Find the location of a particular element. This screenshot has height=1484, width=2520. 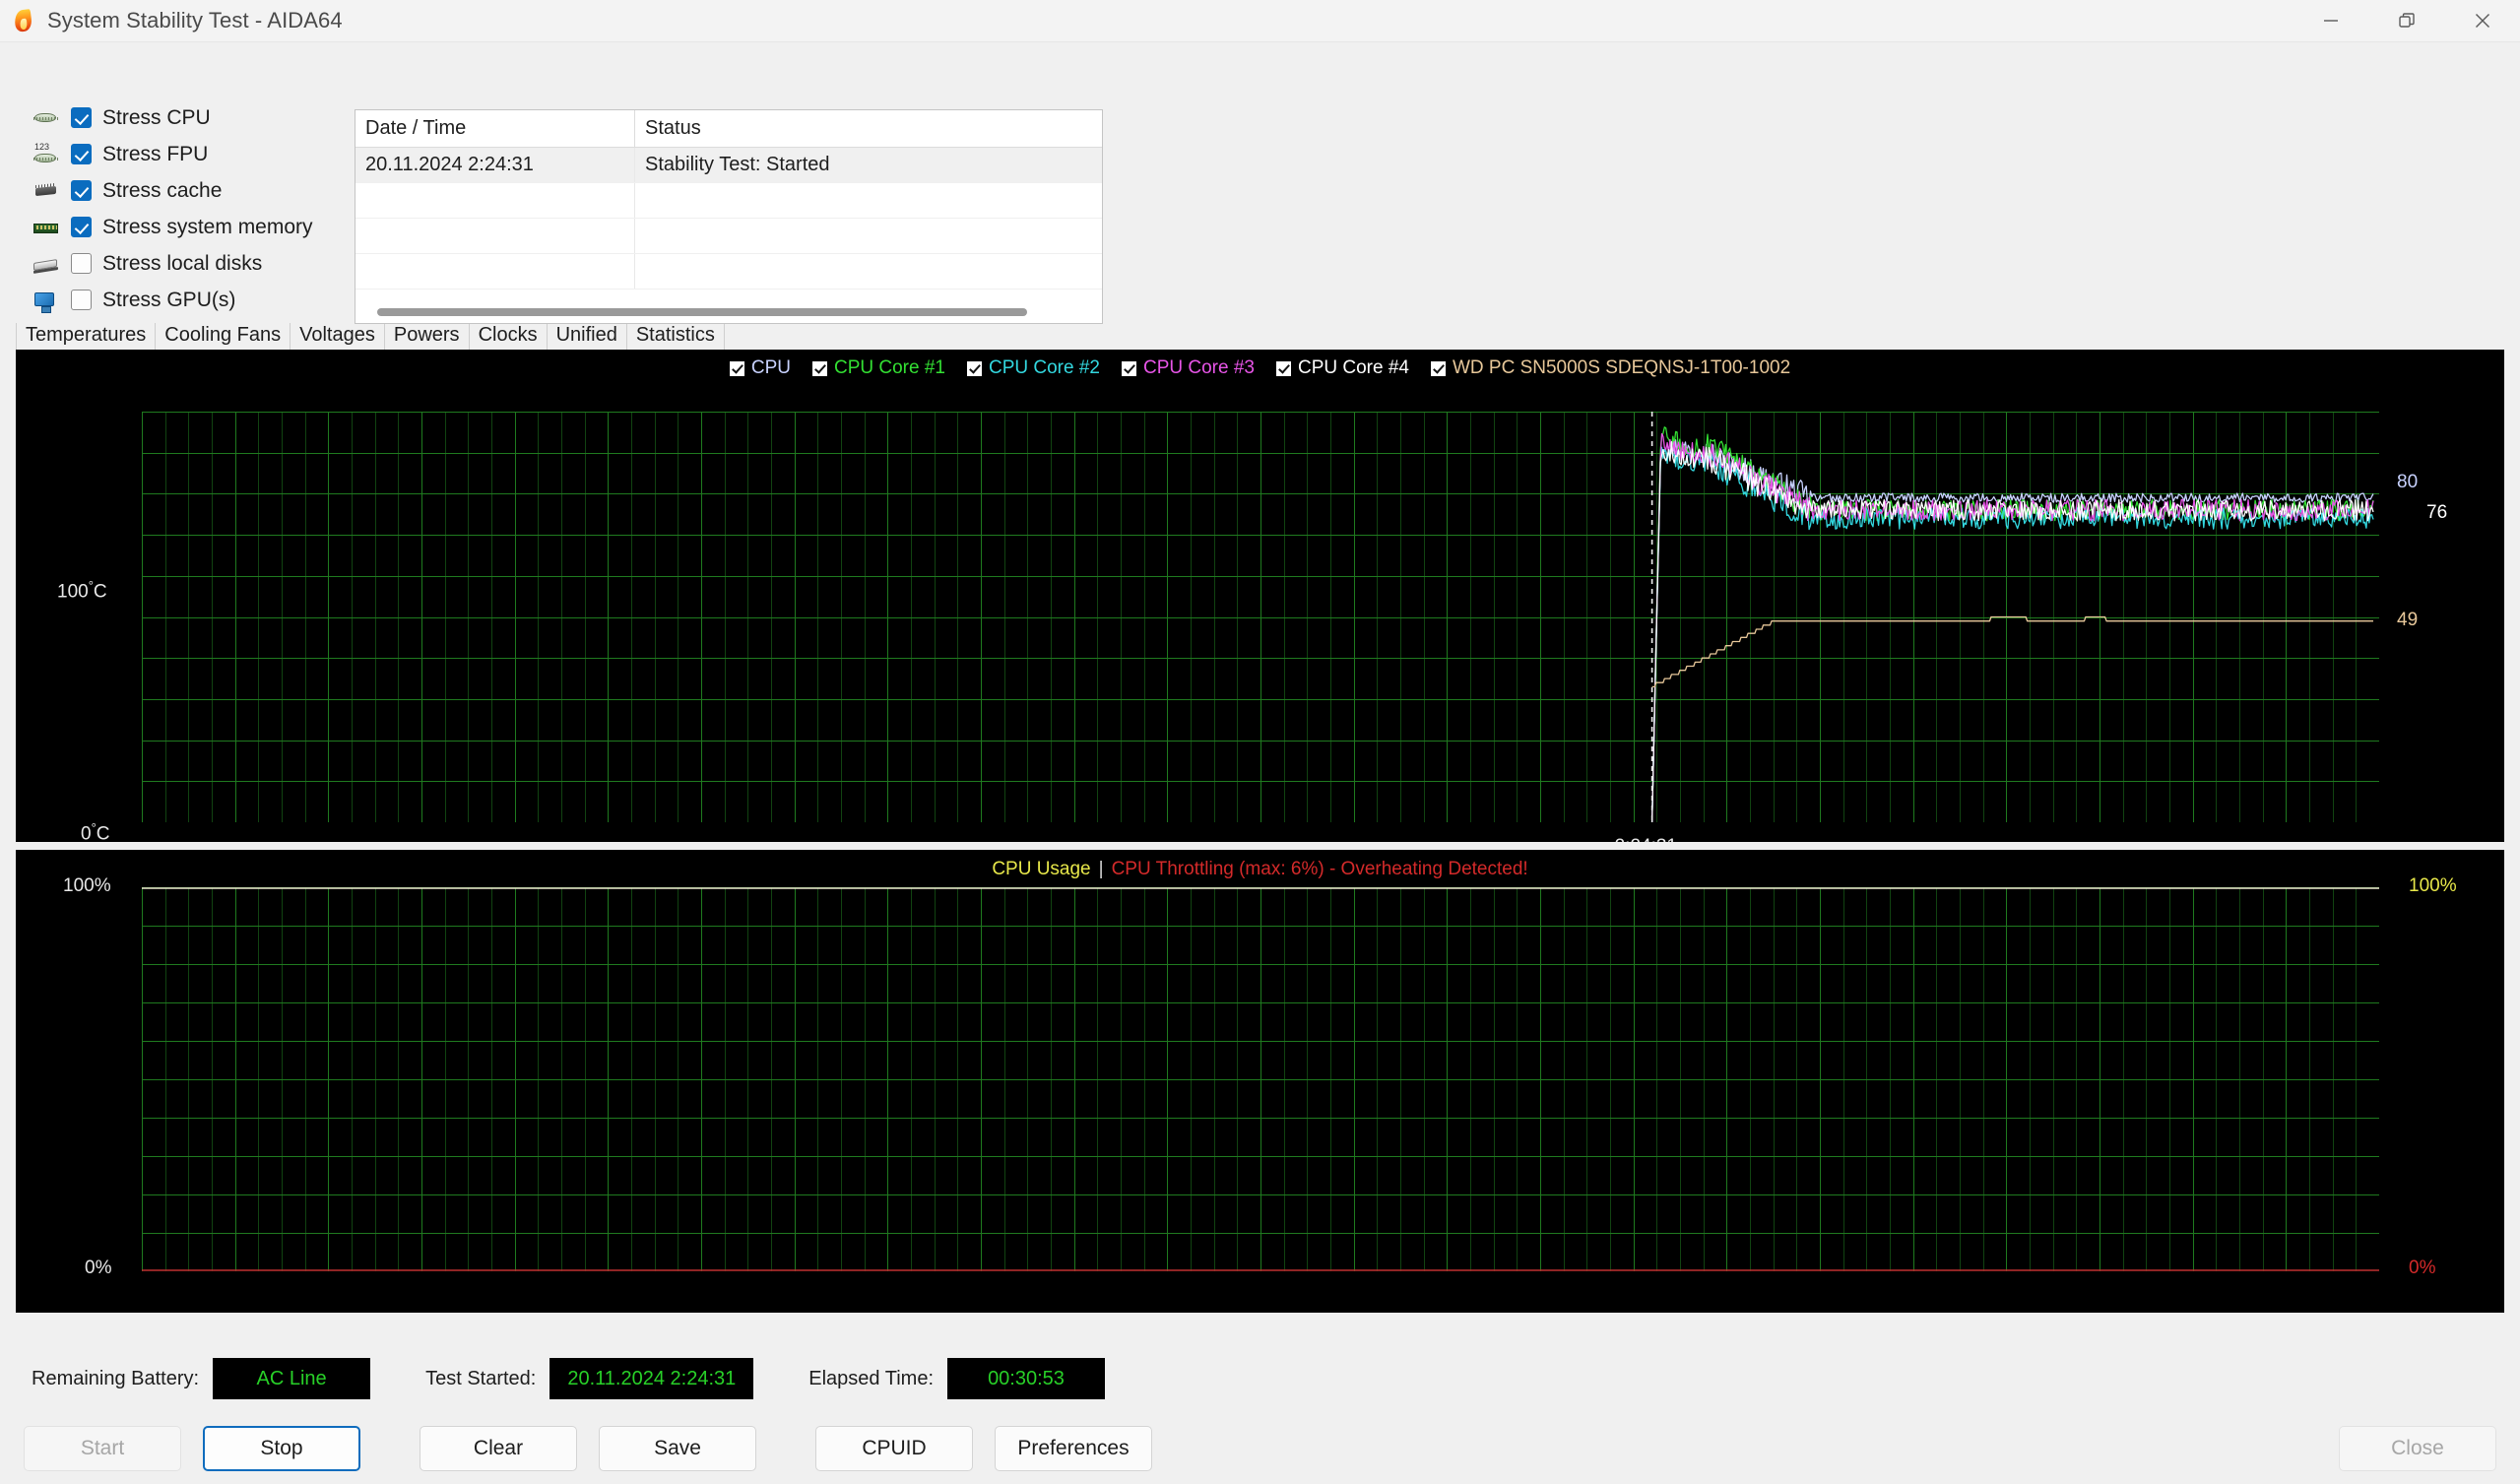

legend-item: CPU Core #1 is located at coordinates (878, 368).